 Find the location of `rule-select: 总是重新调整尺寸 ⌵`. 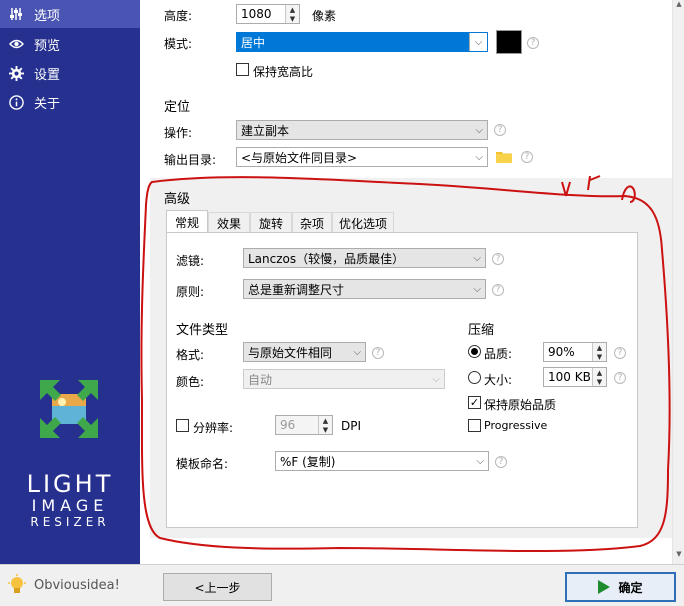

rule-select: 总是重新调整尺寸 ⌵ is located at coordinates (364, 289).